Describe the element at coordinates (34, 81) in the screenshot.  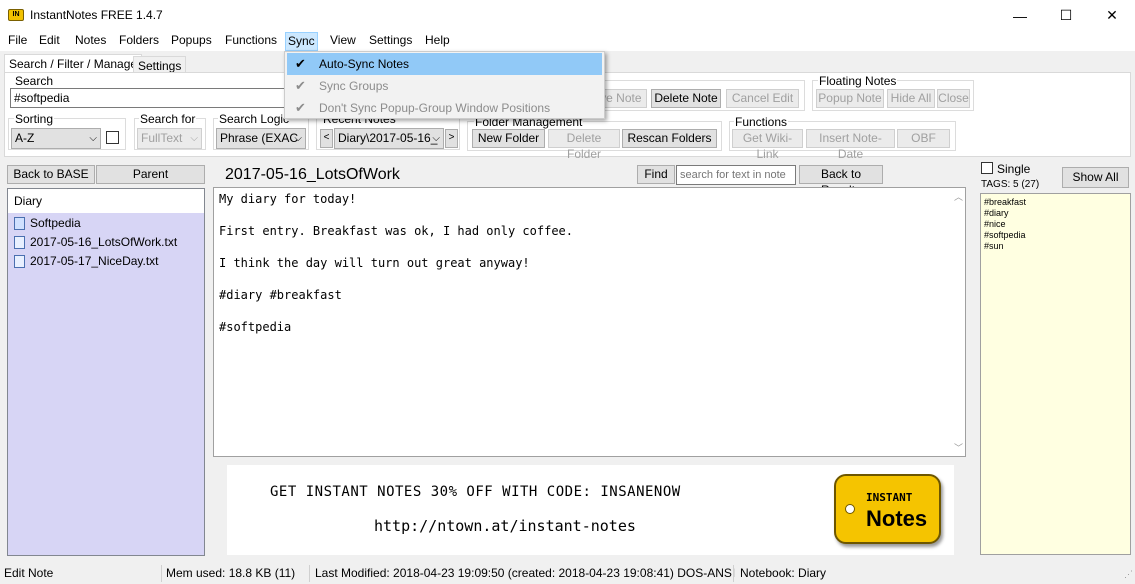
I see `search-label: Search` at that location.